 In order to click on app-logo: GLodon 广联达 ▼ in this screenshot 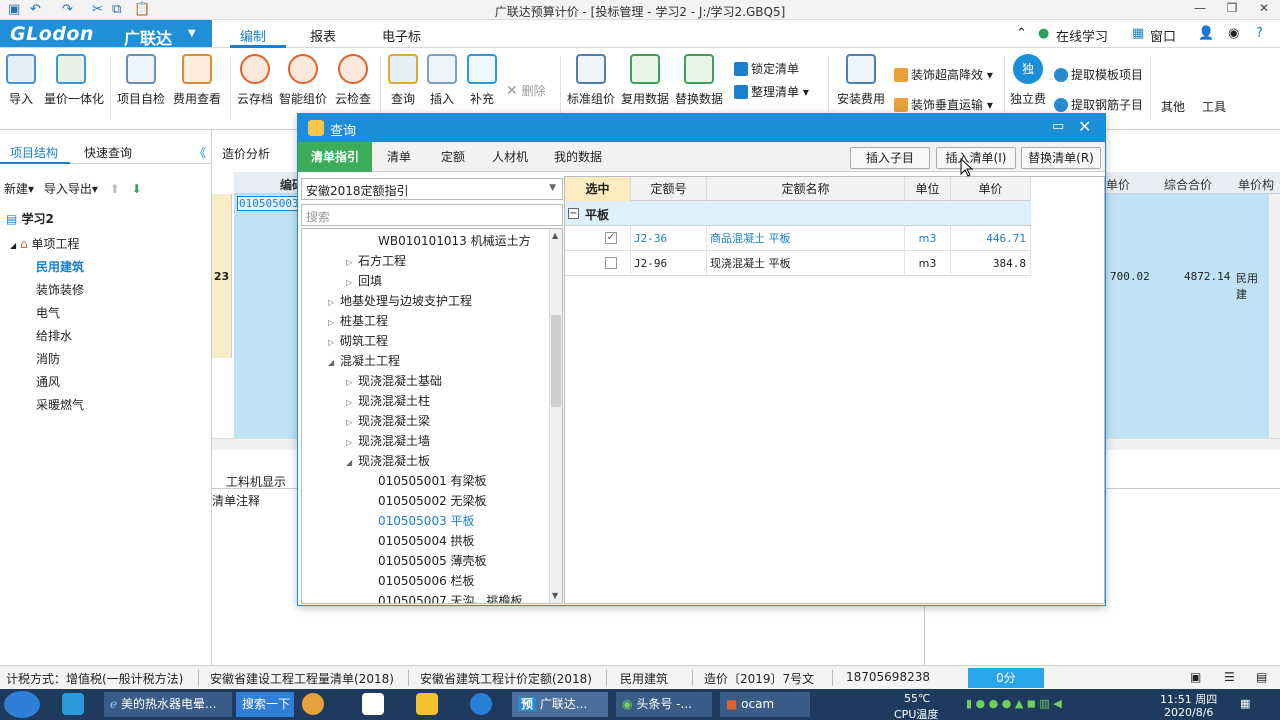, I will do `click(106, 34)`.